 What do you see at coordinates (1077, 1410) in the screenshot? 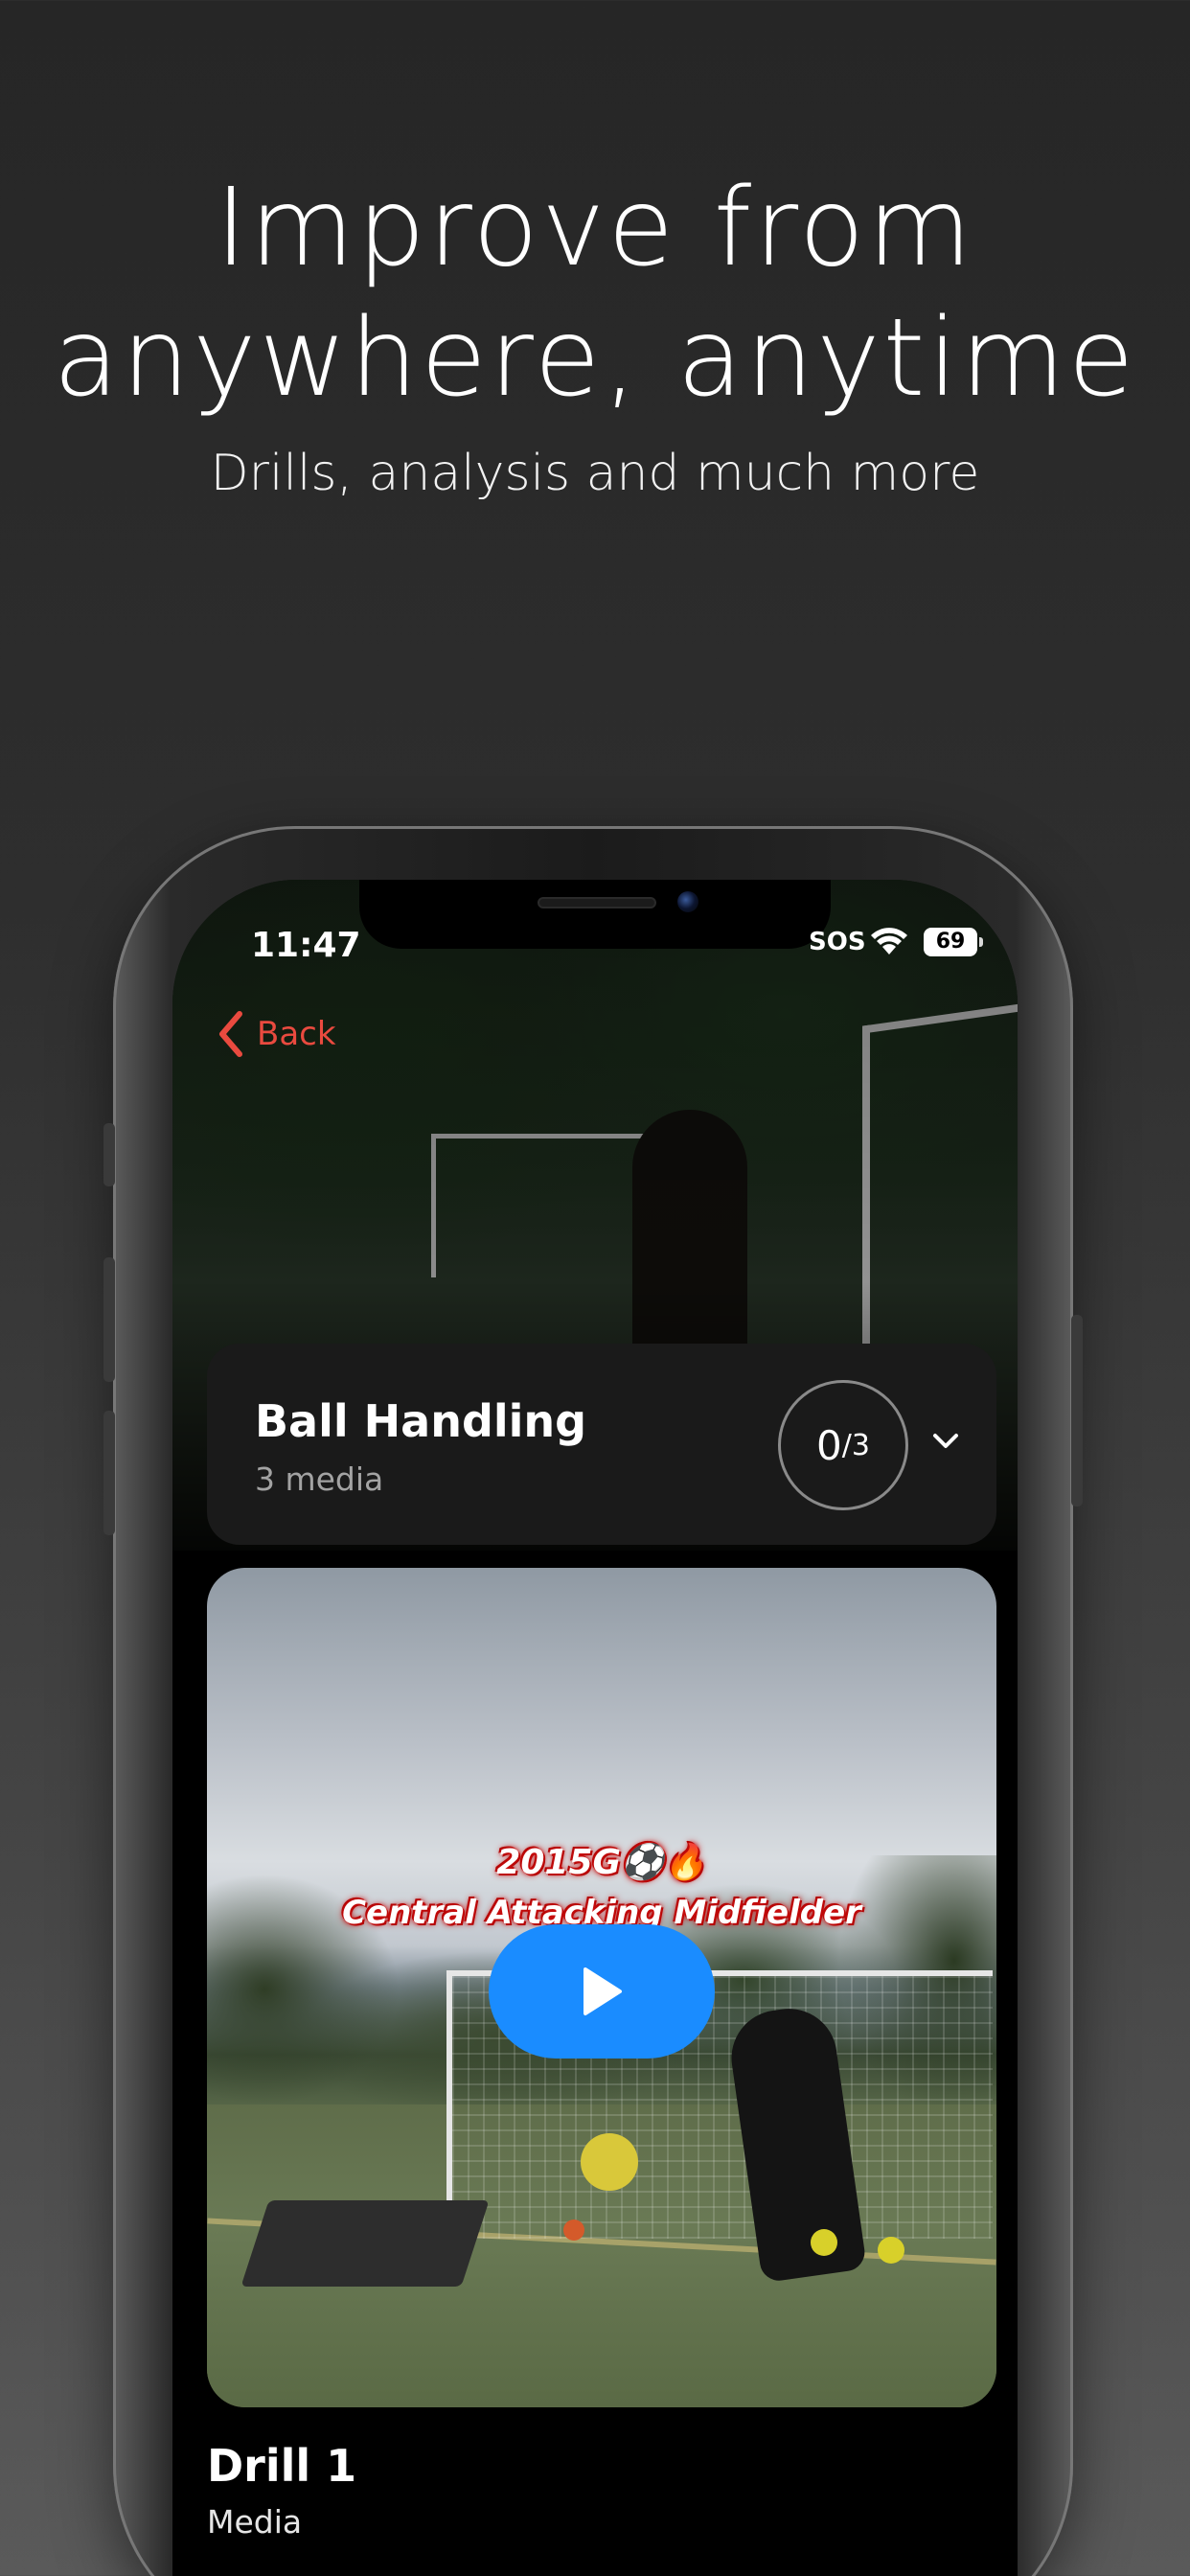
I see `phone-power-button` at bounding box center [1077, 1410].